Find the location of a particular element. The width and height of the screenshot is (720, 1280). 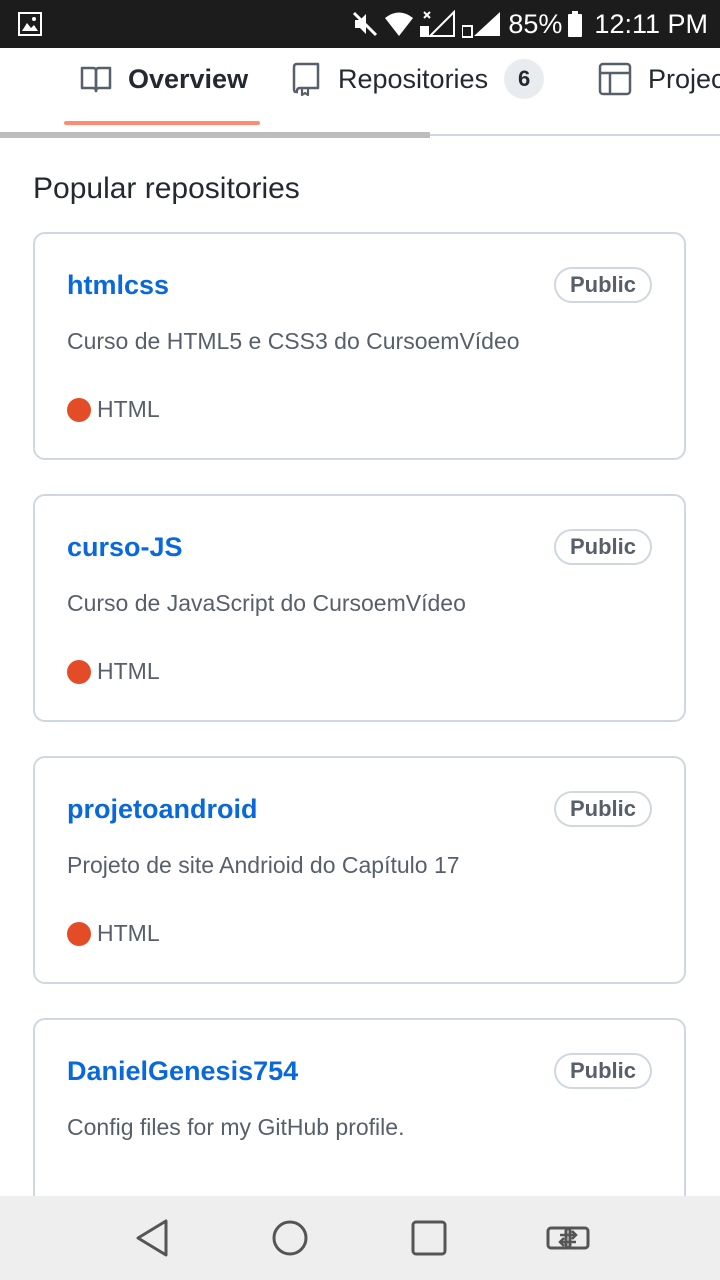

repo-description: Curso de JavaScript do CursoemVídeo is located at coordinates (266, 603).